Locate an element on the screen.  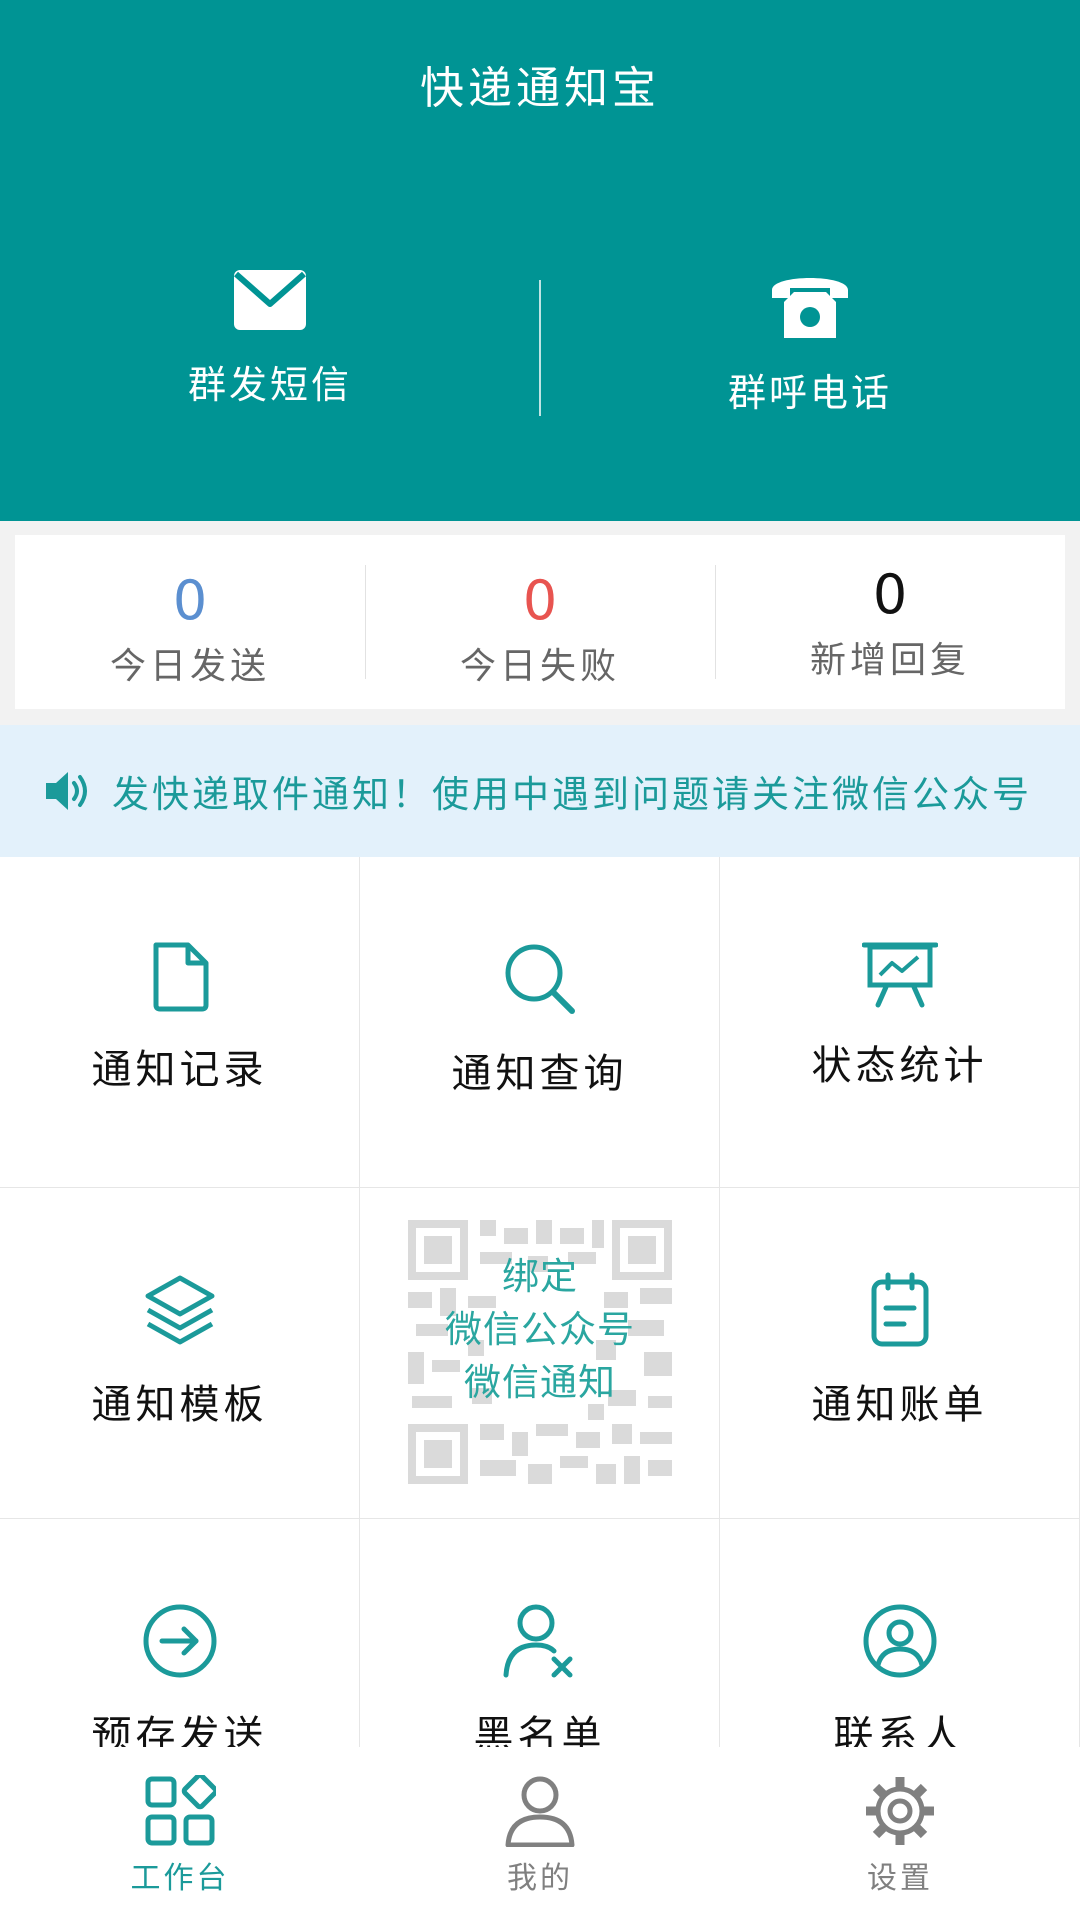
presentation-chart-icon is located at coordinates (899, 975).